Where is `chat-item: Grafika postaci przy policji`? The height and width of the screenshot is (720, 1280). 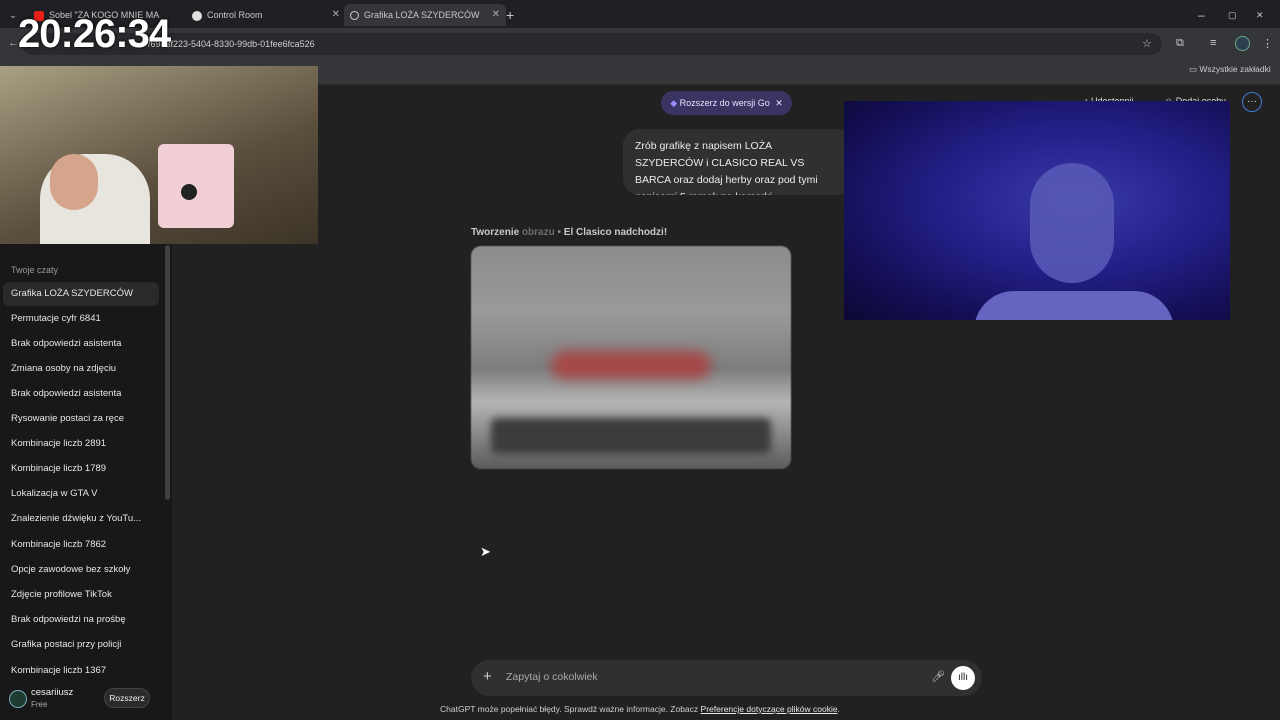
chat-item: Grafika postaci przy policji is located at coordinates (81, 645).